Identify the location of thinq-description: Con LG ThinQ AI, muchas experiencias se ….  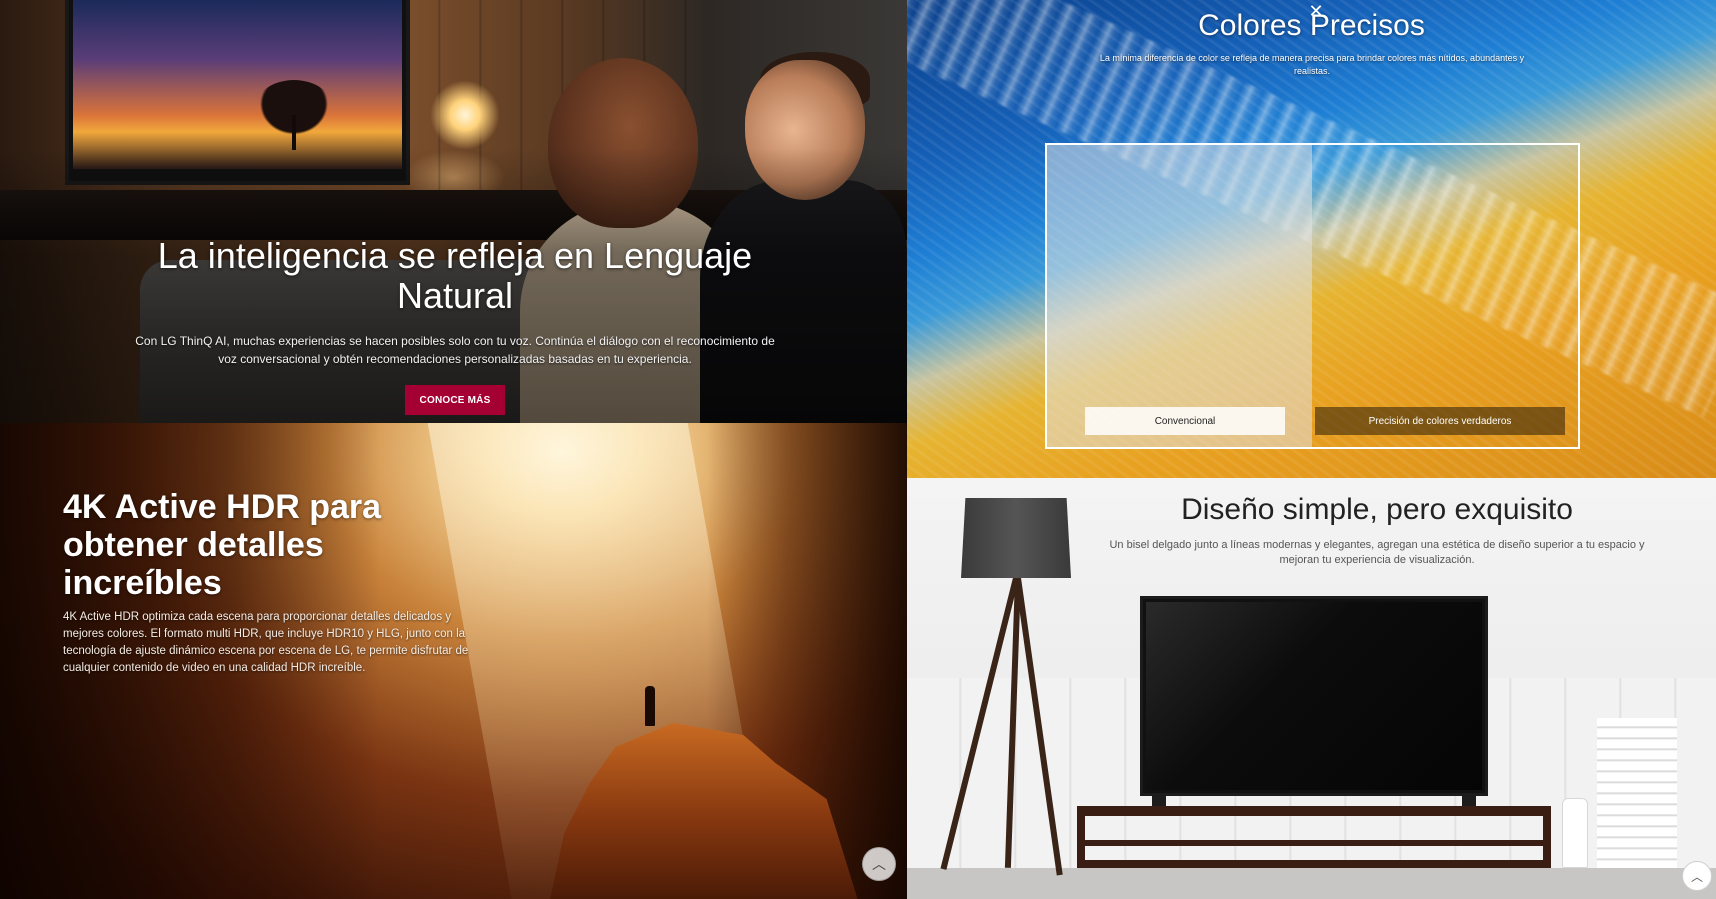
(455, 350).